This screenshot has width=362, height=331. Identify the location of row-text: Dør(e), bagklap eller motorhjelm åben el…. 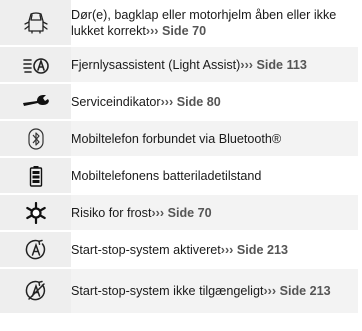
(214, 23).